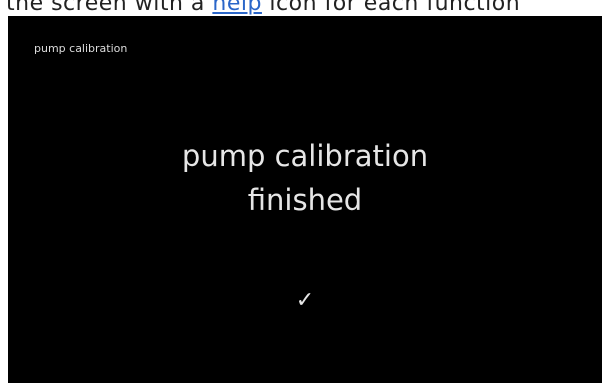  I want to click on check-icon: ✓, so click(305, 300).